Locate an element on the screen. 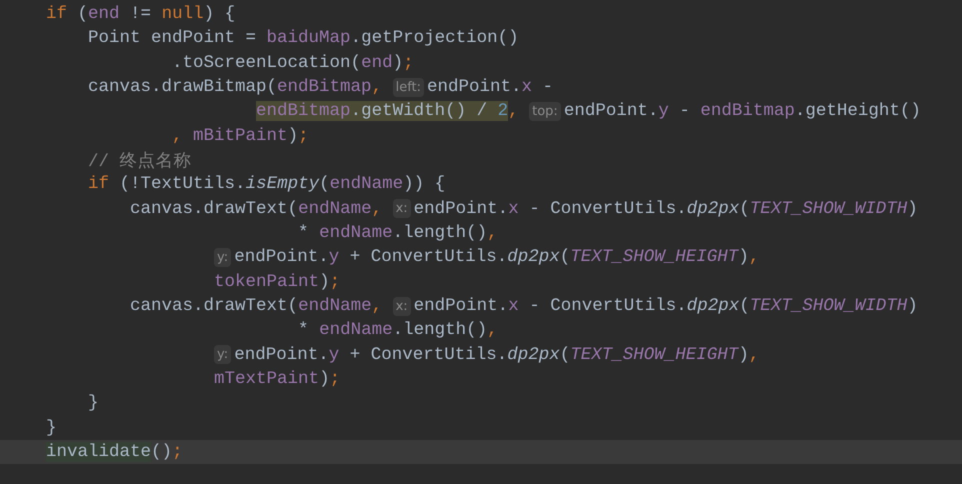 Image resolution: width=962 pixels, height=484 pixels. code-text: mTextPaint); is located at coordinates (276, 379).